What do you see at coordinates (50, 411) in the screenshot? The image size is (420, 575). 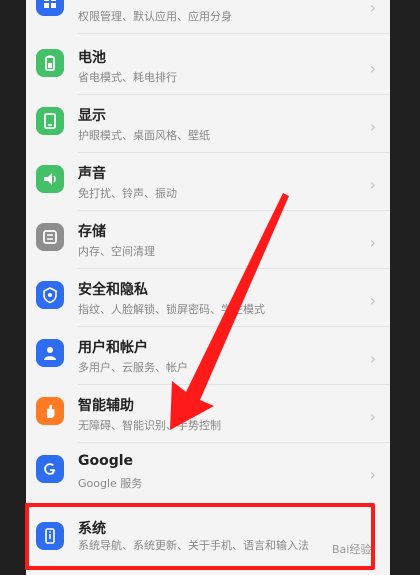 I see `hand-icon` at bounding box center [50, 411].